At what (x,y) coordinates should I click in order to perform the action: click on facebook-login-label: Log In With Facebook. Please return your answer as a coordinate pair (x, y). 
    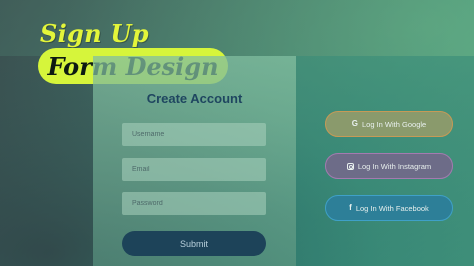
    Looking at the image, I should click on (392, 208).